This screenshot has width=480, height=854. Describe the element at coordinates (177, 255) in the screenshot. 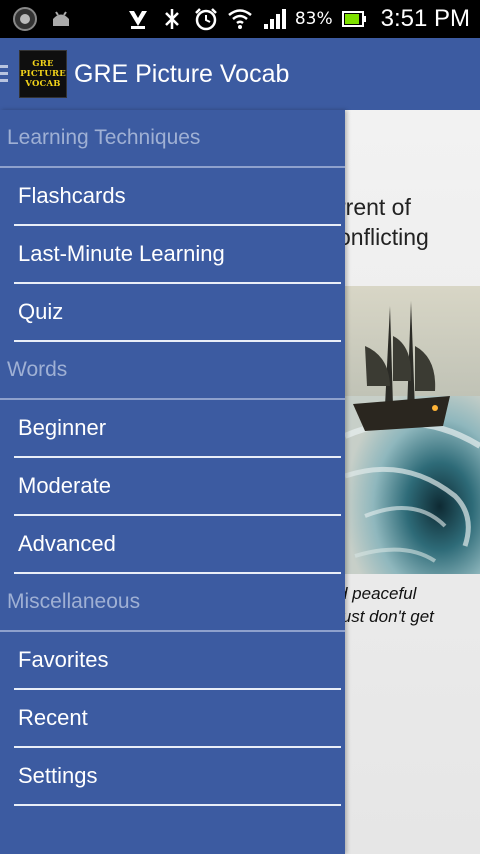

I see `drawer-item-last-minute-learning: Last-Minute Learning` at that location.